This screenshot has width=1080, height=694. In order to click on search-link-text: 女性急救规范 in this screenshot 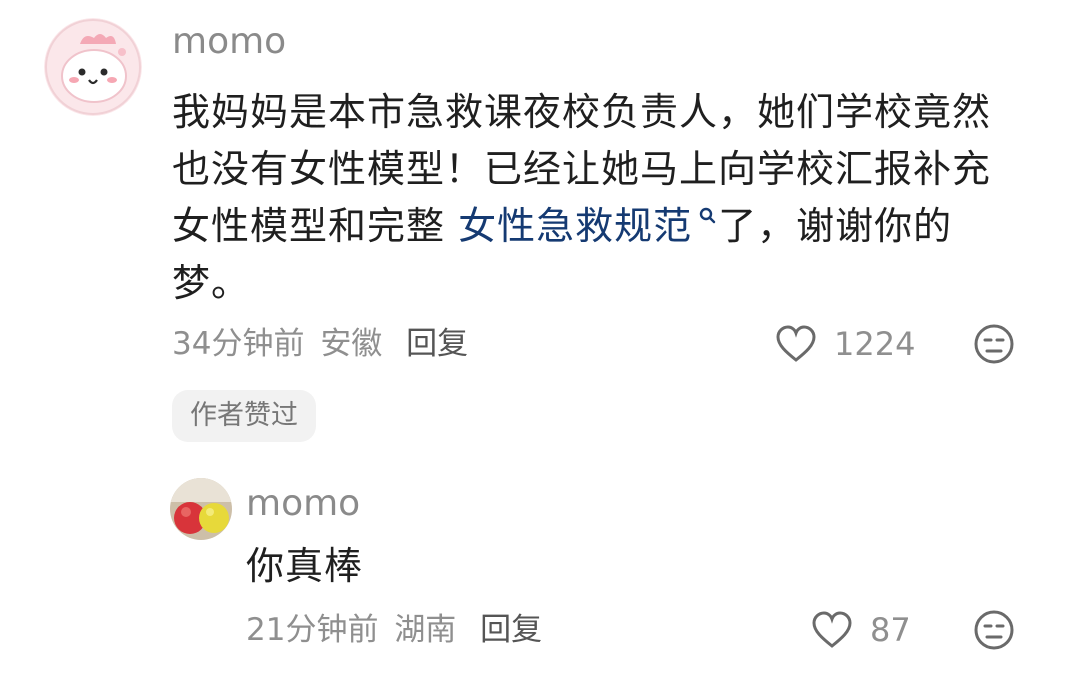, I will do `click(575, 226)`.